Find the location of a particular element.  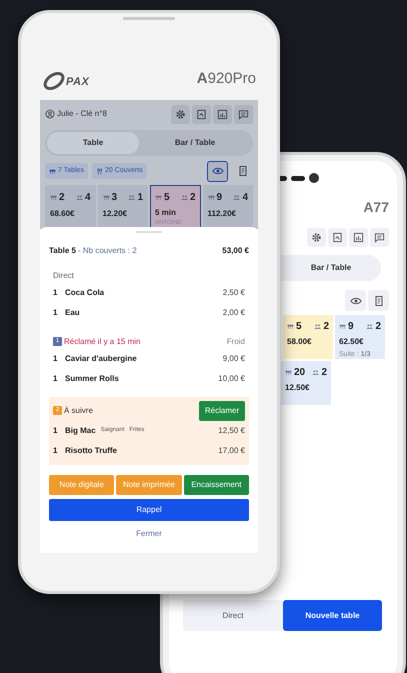

amount: 12.20€ is located at coordinates (115, 214).